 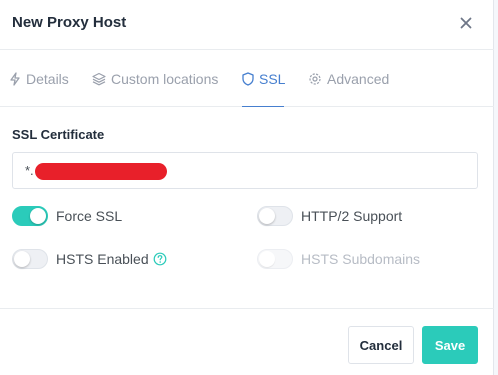 What do you see at coordinates (275, 259) in the screenshot?
I see `hsts-subdomains-switch` at bounding box center [275, 259].